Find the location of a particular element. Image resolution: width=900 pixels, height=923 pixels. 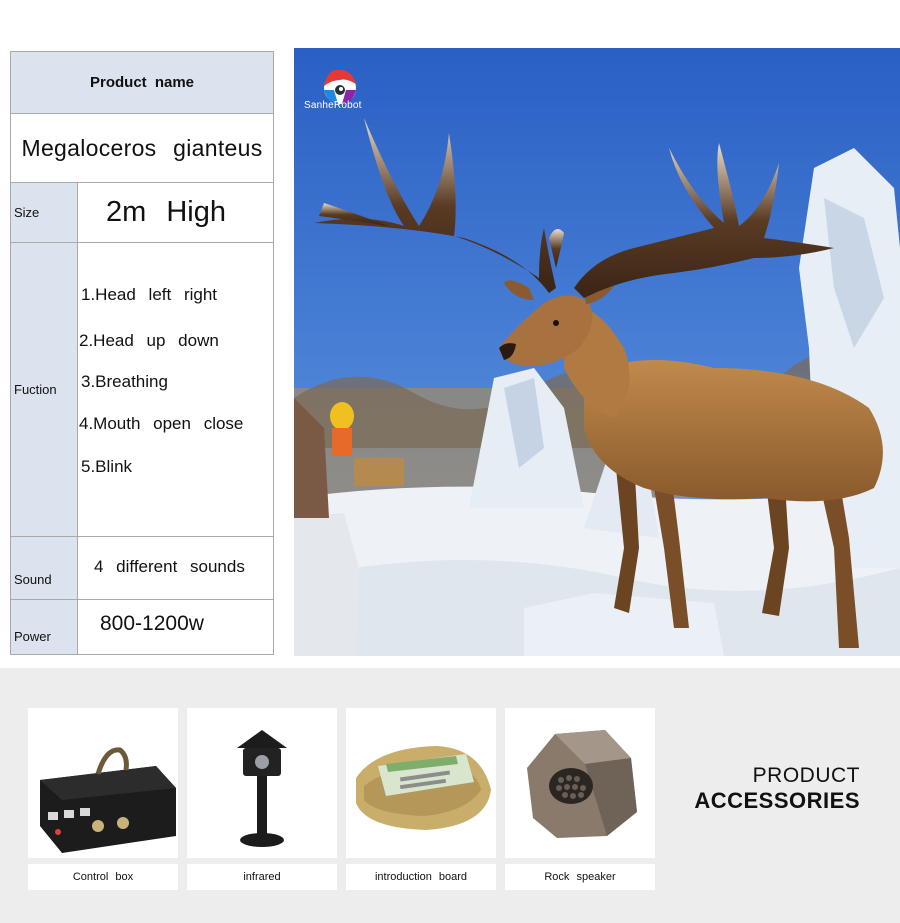

sound-value: 4 different sounds is located at coordinates (169, 566).